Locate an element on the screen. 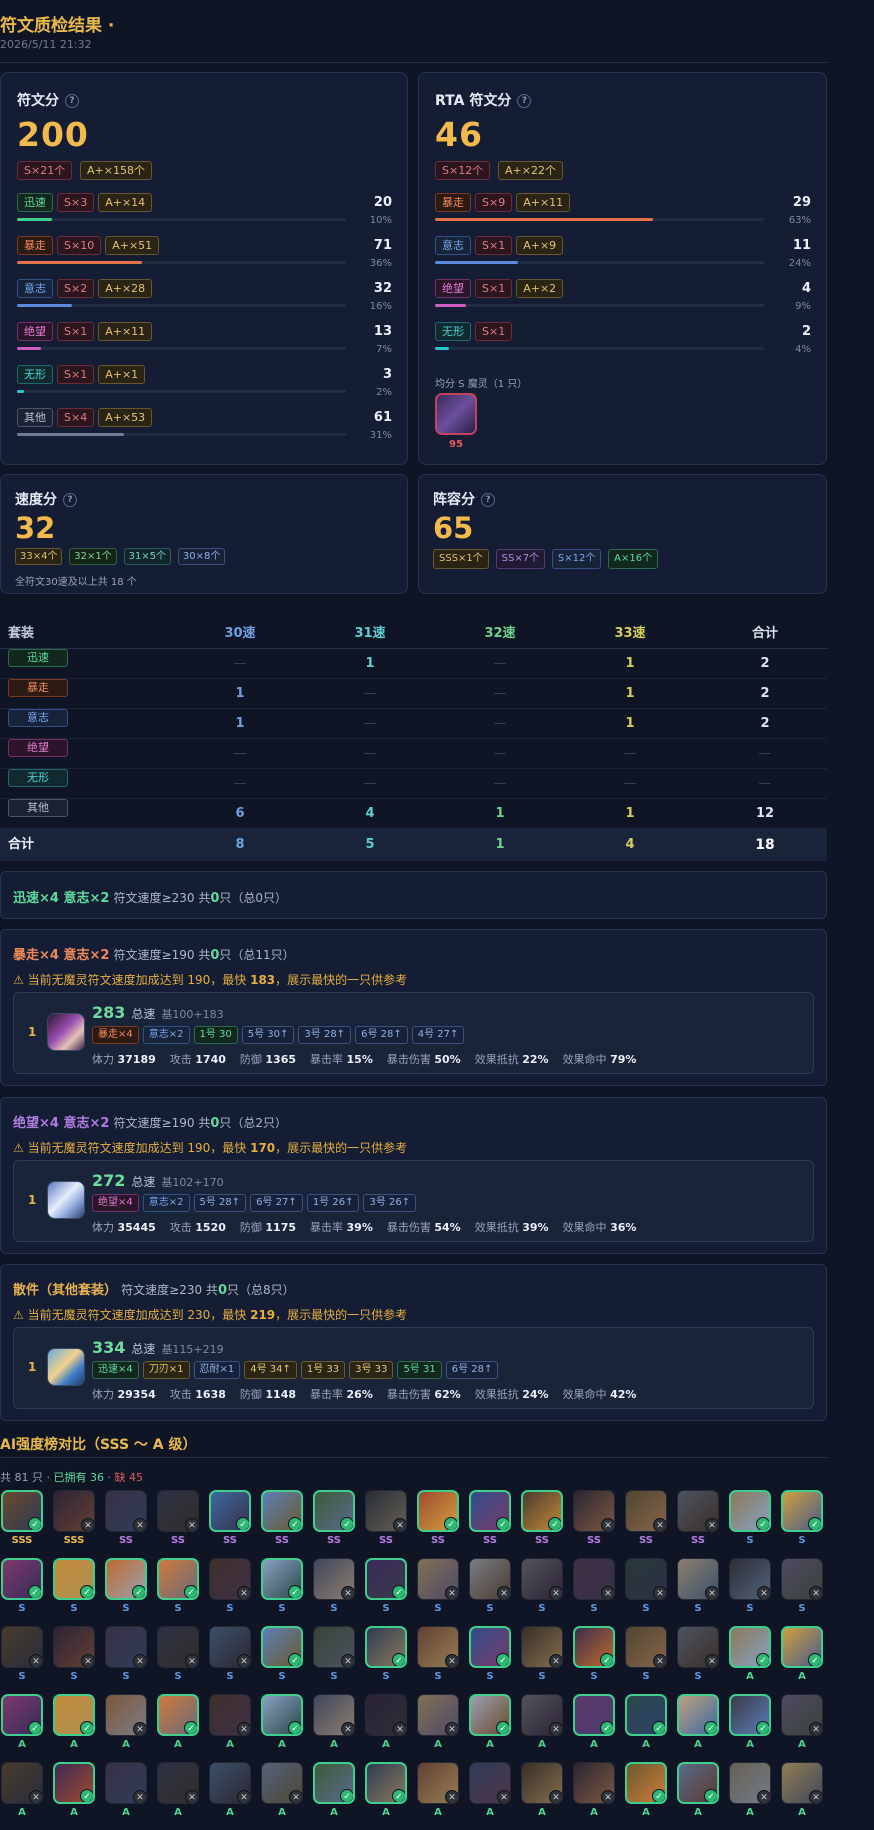  table-cell: — is located at coordinates (765, 753).